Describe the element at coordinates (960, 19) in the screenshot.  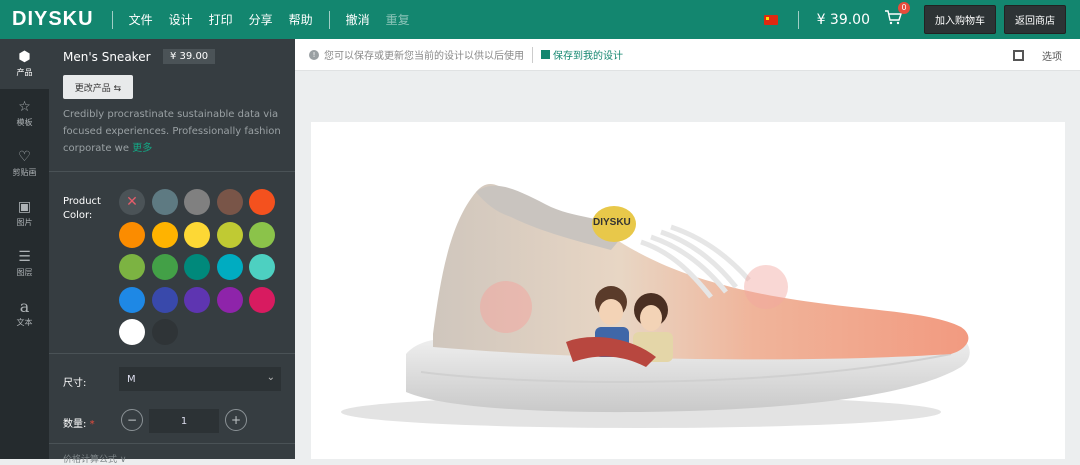
I see `add-to-cart-button: 加入购物车` at that location.